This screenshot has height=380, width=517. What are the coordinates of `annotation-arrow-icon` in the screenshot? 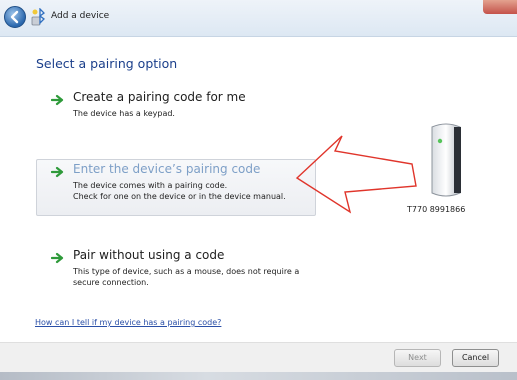 It's located at (356, 174).